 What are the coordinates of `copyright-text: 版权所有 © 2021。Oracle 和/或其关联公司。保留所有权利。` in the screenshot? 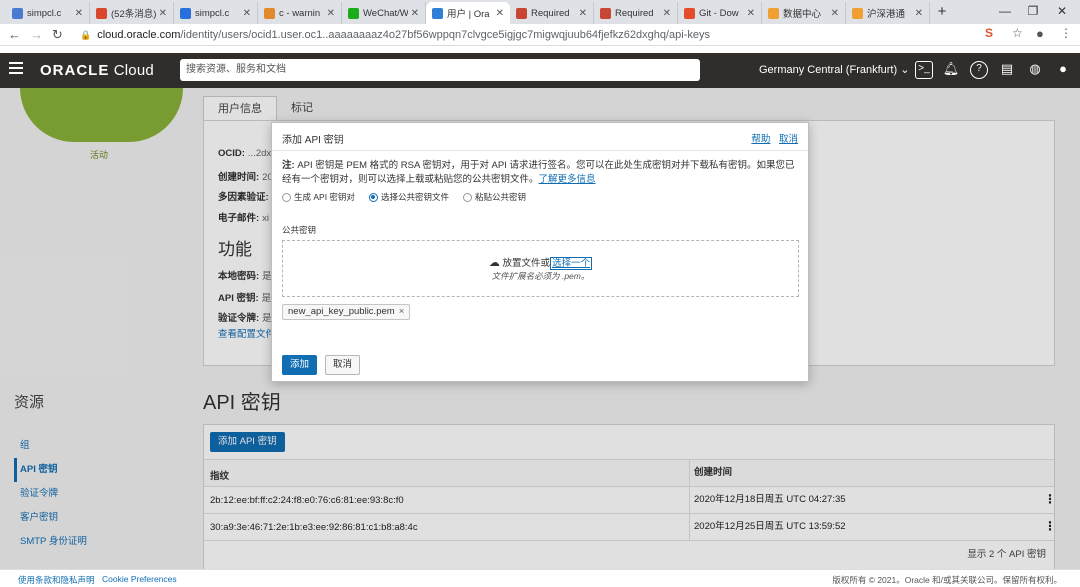 It's located at (947, 580).